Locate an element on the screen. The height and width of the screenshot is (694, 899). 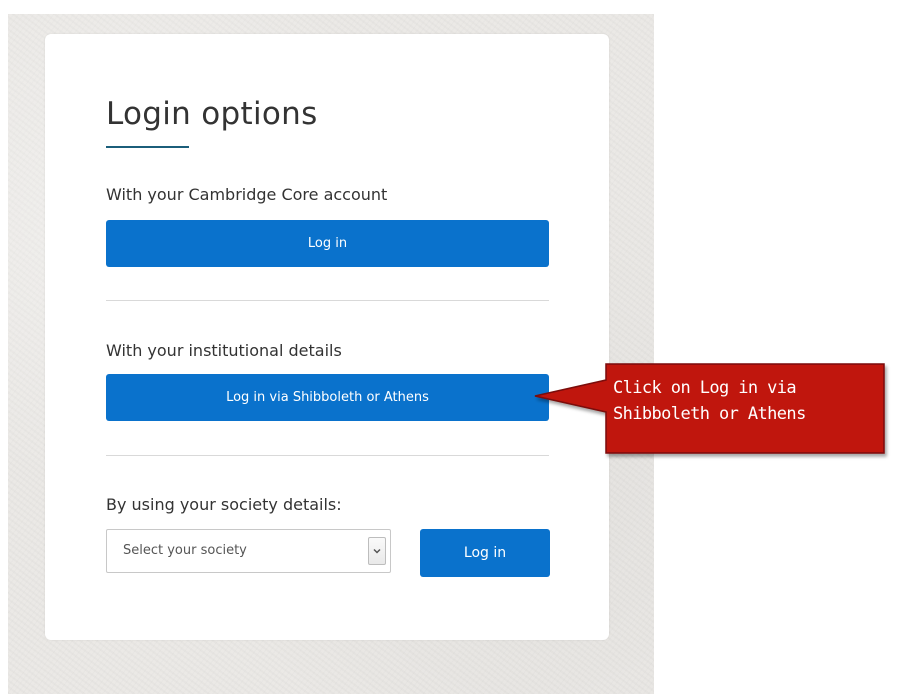
chevron-down-icon is located at coordinates (377, 551).